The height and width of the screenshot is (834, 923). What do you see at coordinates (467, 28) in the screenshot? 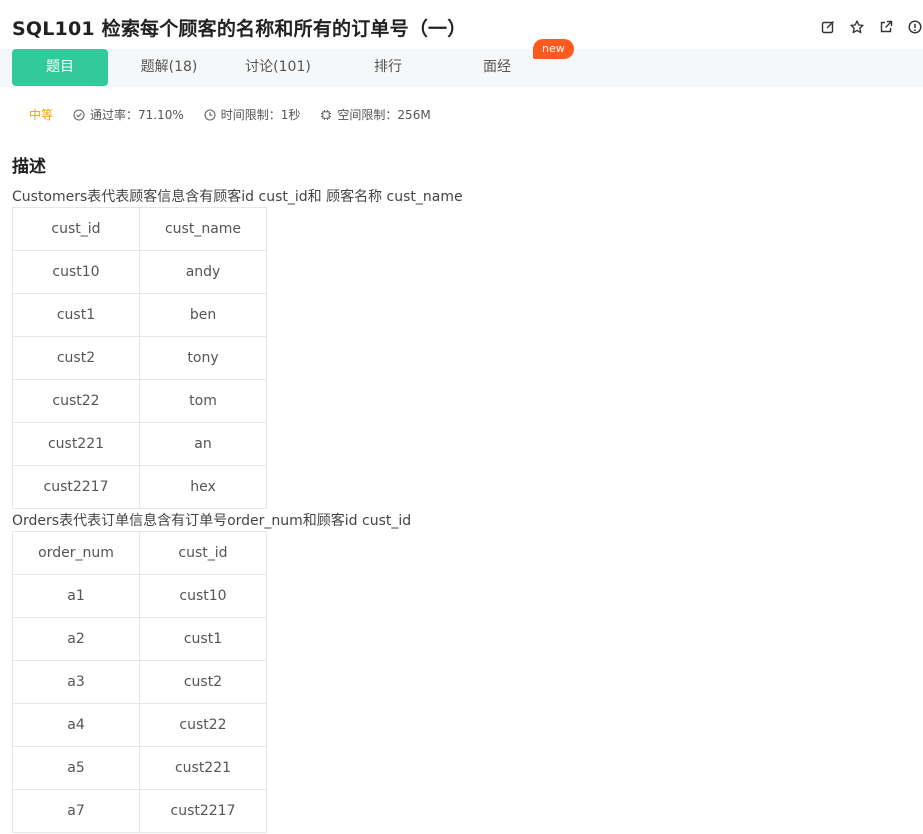
I see `title-bar: SQL101 检索每个顾客的名称和所有的订单号（一）` at bounding box center [467, 28].